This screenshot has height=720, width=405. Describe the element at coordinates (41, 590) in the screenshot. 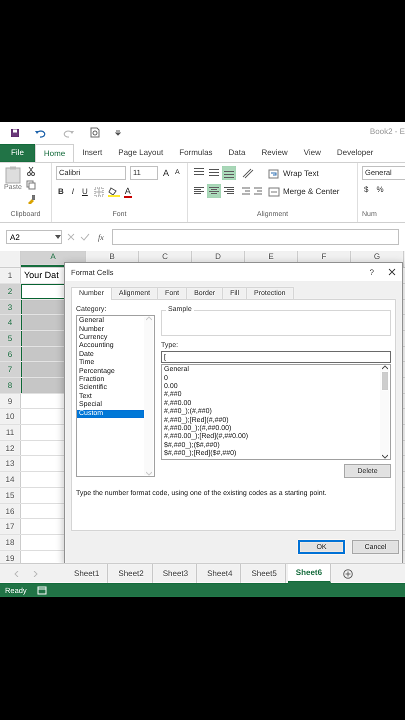

I see `macro-record-icon` at that location.